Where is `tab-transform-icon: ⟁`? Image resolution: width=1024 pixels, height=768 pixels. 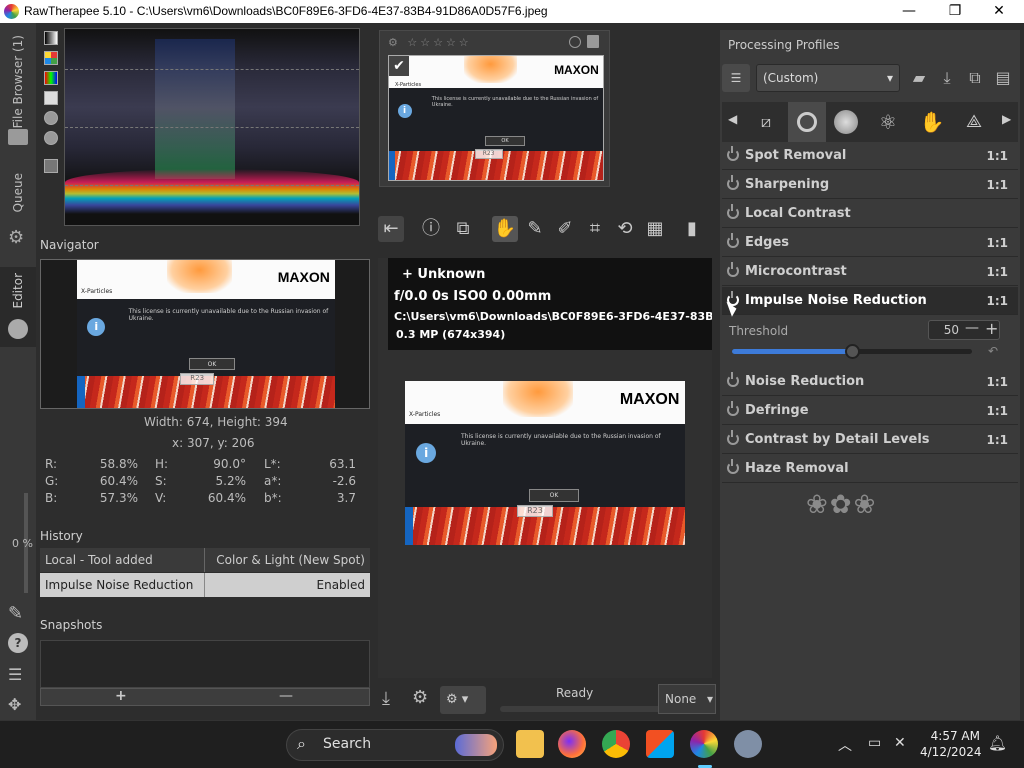 tab-transform-icon: ⟁ is located at coordinates (974, 122).